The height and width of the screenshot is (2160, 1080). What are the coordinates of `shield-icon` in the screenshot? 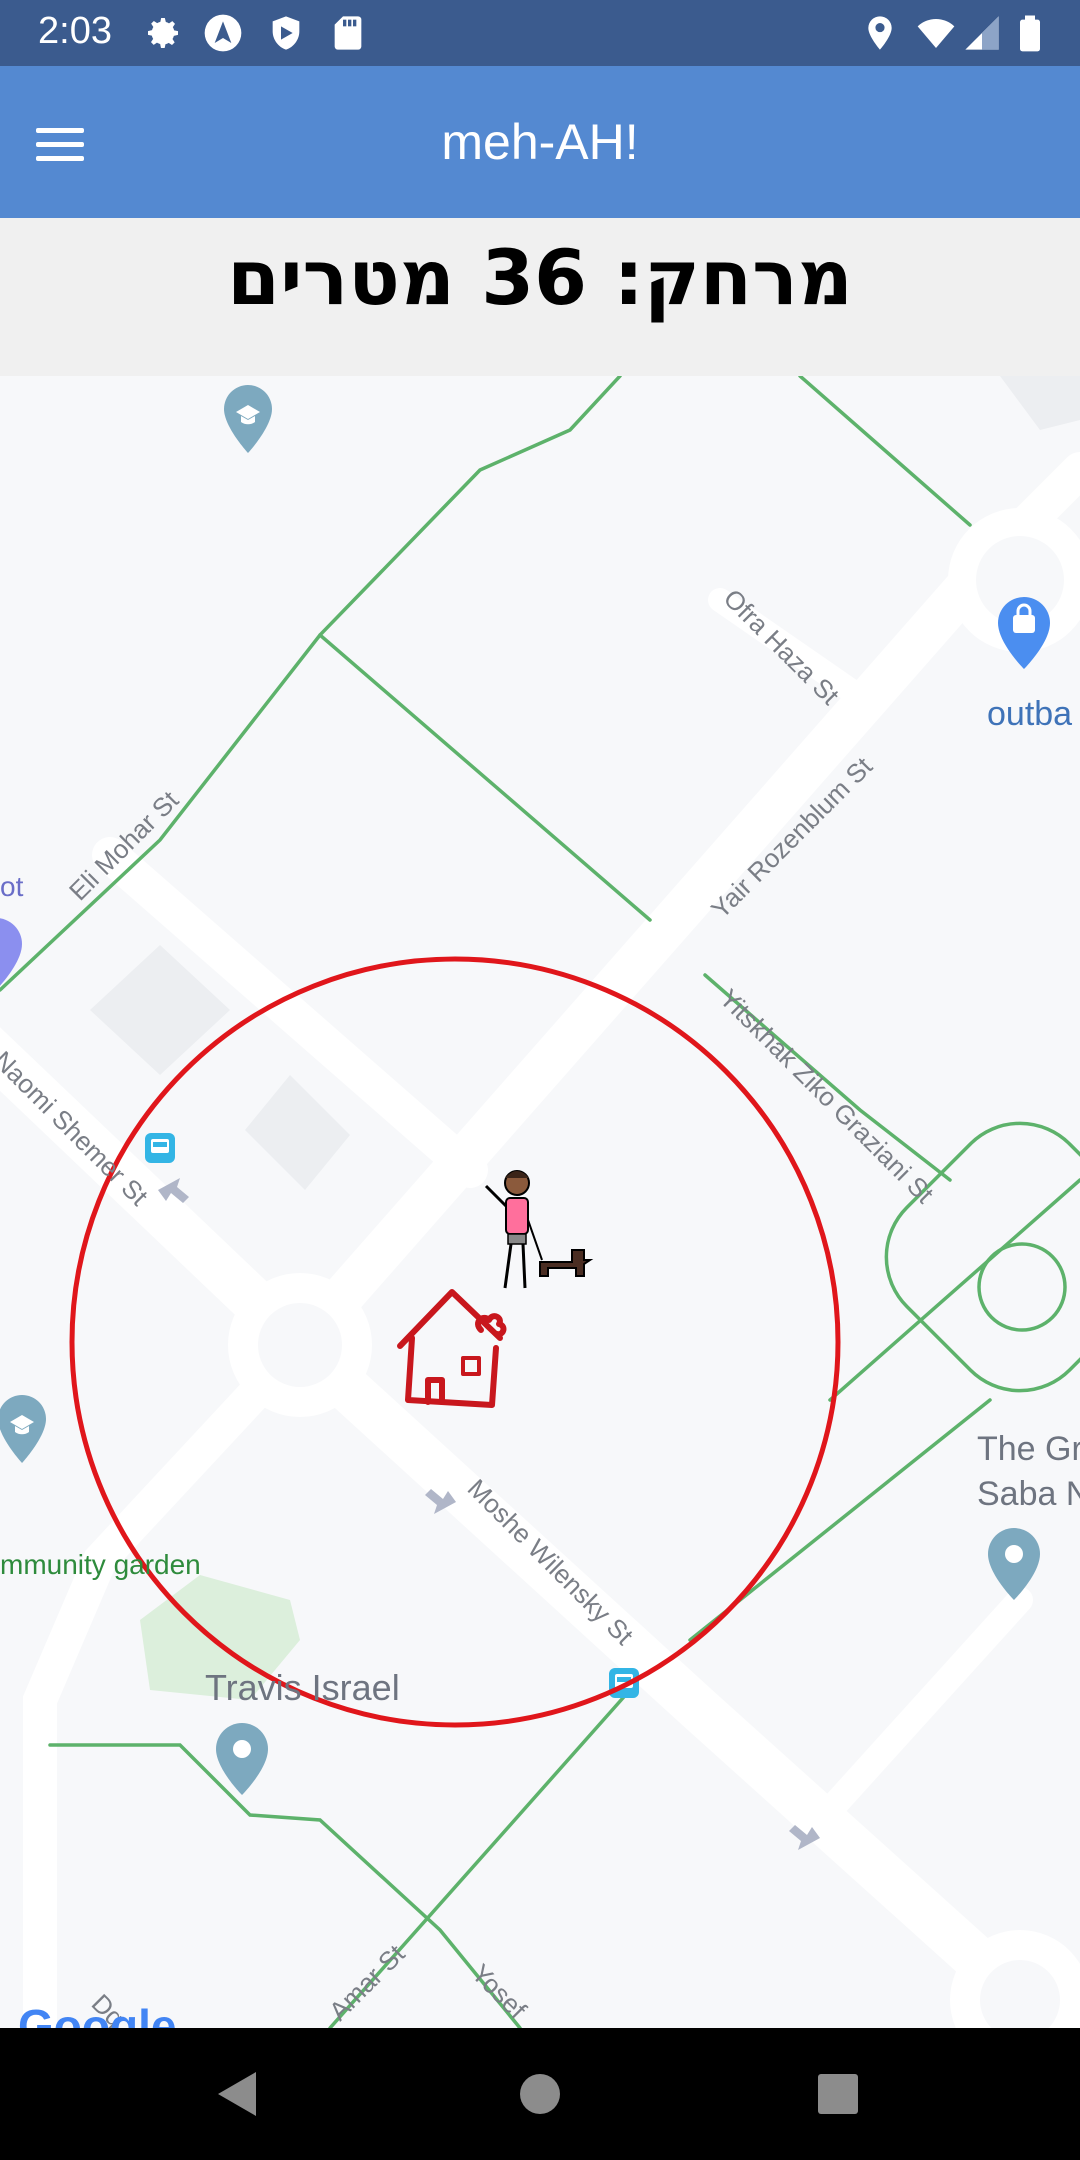 It's located at (286, 33).